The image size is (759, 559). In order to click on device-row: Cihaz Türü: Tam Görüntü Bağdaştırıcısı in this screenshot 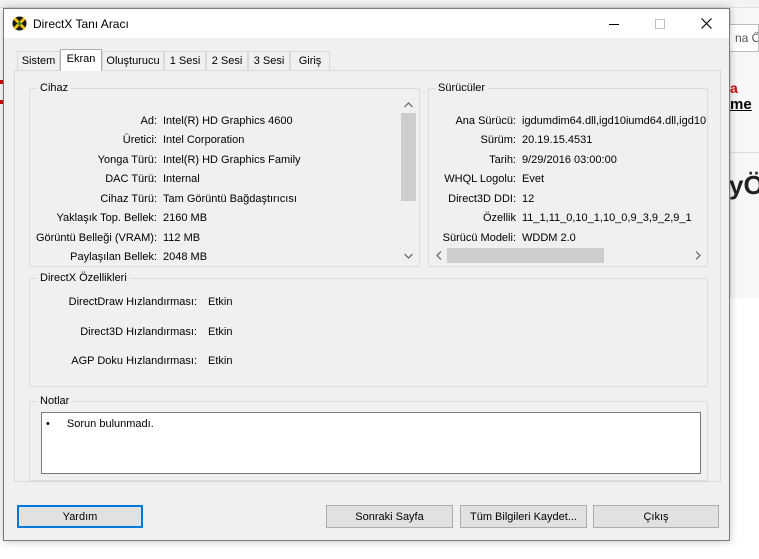, I will do `click(216, 199)`.